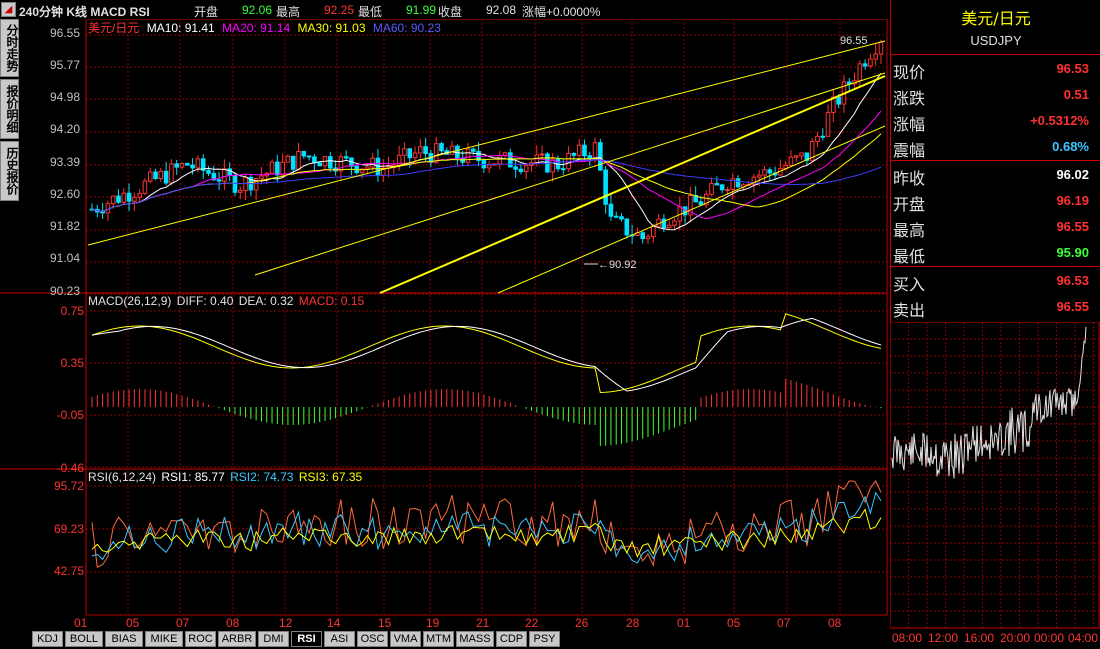 The height and width of the screenshot is (649, 1100). What do you see at coordinates (684, 623) in the screenshot?
I see `x-tick: 01` at bounding box center [684, 623].